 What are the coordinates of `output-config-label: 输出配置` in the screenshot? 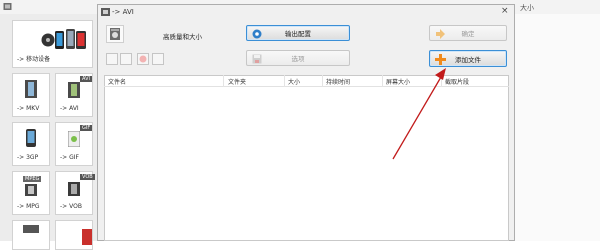 It's located at (298, 34).